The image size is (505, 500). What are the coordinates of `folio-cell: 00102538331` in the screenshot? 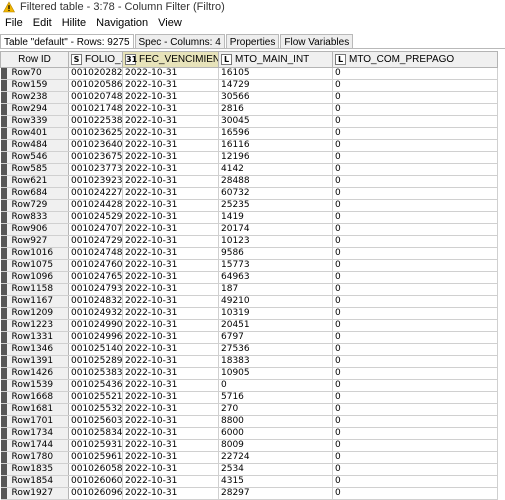 It's located at (95, 373).